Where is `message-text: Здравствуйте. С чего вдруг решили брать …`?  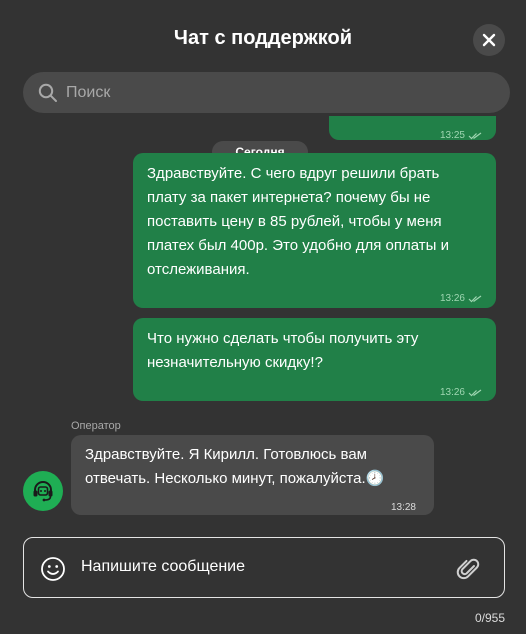 message-text: Здравствуйте. С чего вдруг решили брать … is located at coordinates (298, 221).